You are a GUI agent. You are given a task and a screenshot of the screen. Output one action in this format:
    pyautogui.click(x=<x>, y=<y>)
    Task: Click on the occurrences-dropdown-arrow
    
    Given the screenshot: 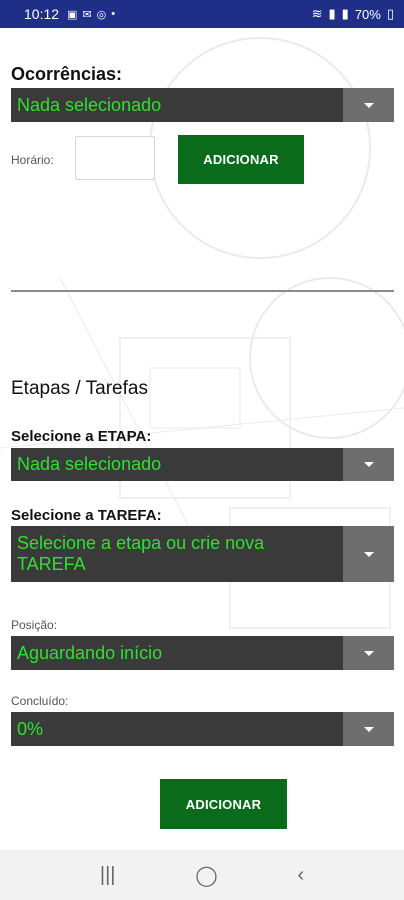 What is the action you would take?
    pyautogui.click(x=368, y=105)
    